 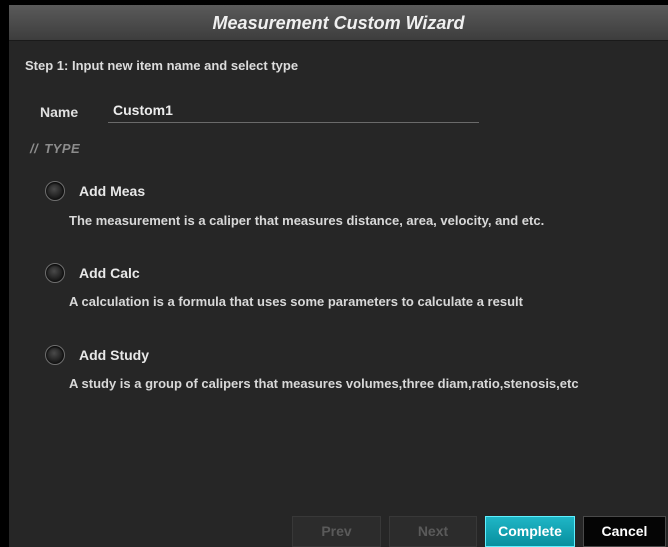 What do you see at coordinates (55, 191) in the screenshot?
I see `add-meas-radio` at bounding box center [55, 191].